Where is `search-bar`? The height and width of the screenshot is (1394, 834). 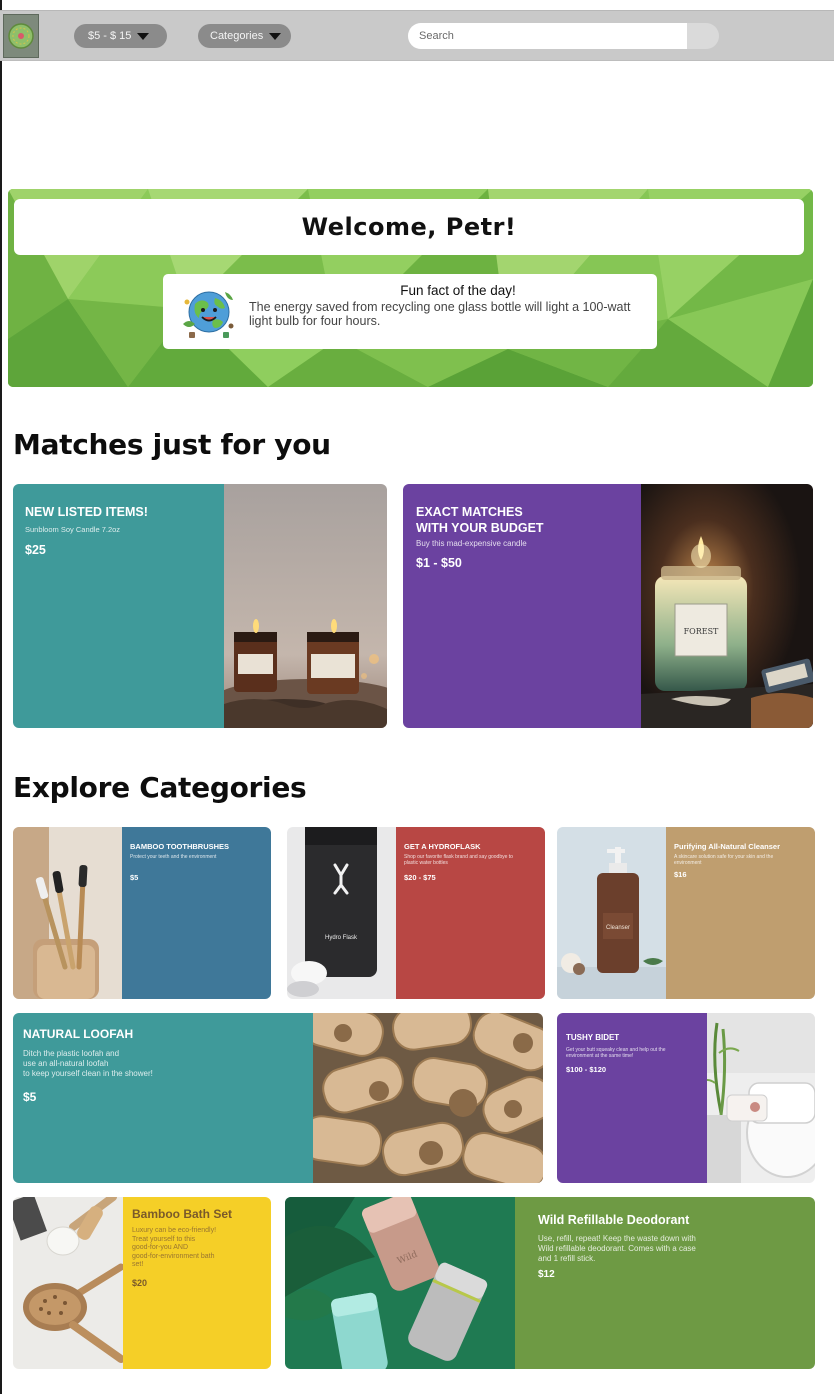 search-bar is located at coordinates (563, 36).